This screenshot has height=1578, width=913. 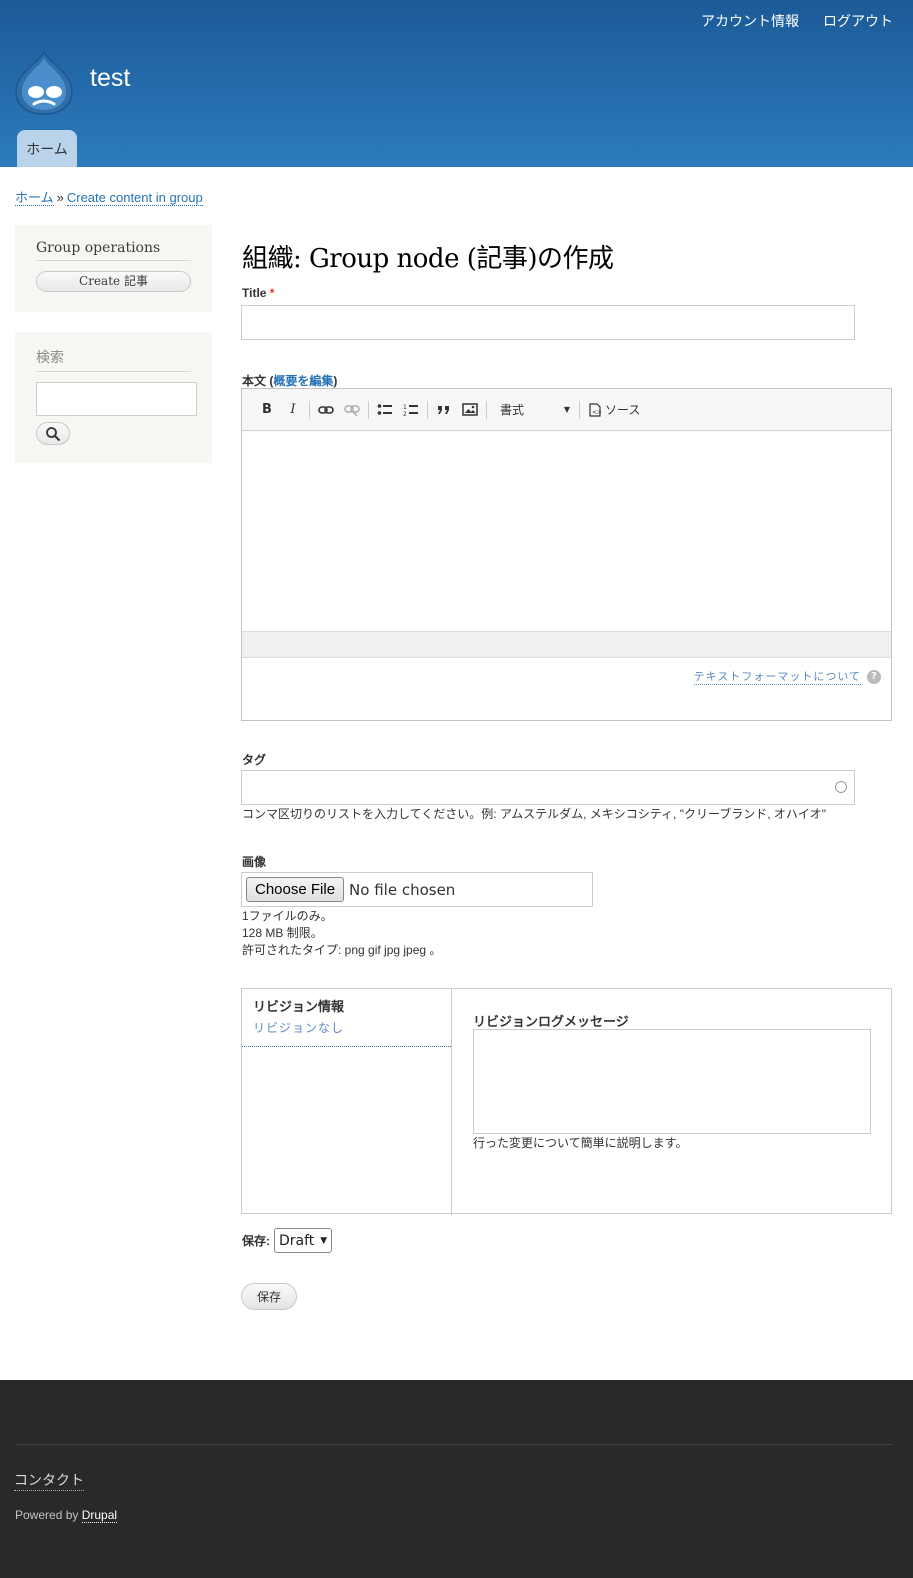 I want to click on format-dropdown: 書式 ▼, so click(x=533, y=410).